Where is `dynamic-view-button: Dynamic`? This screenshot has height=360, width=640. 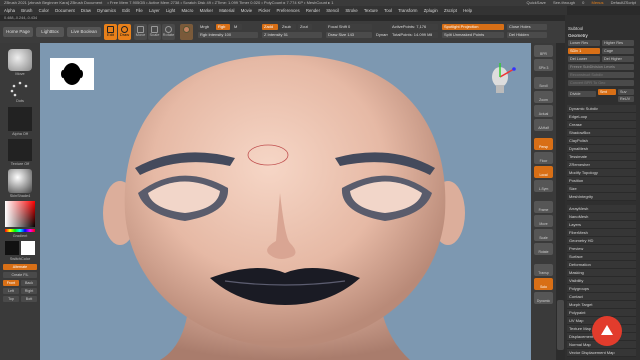
dynamic-view-button: Dynamic is located at coordinates (543, 298).